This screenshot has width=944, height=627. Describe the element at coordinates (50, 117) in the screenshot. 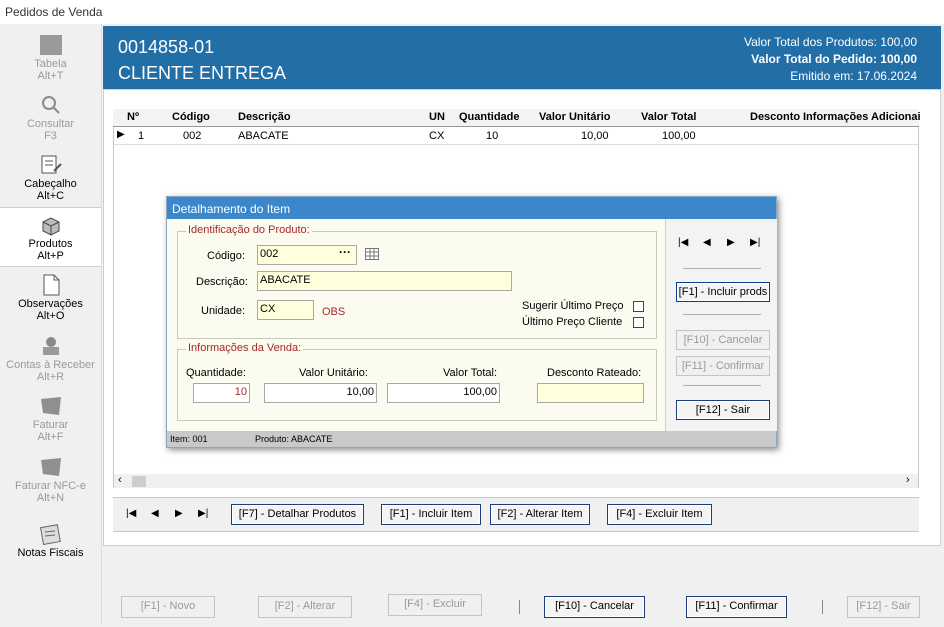

I see `sidebar-item-consultar: Consultar F3` at that location.